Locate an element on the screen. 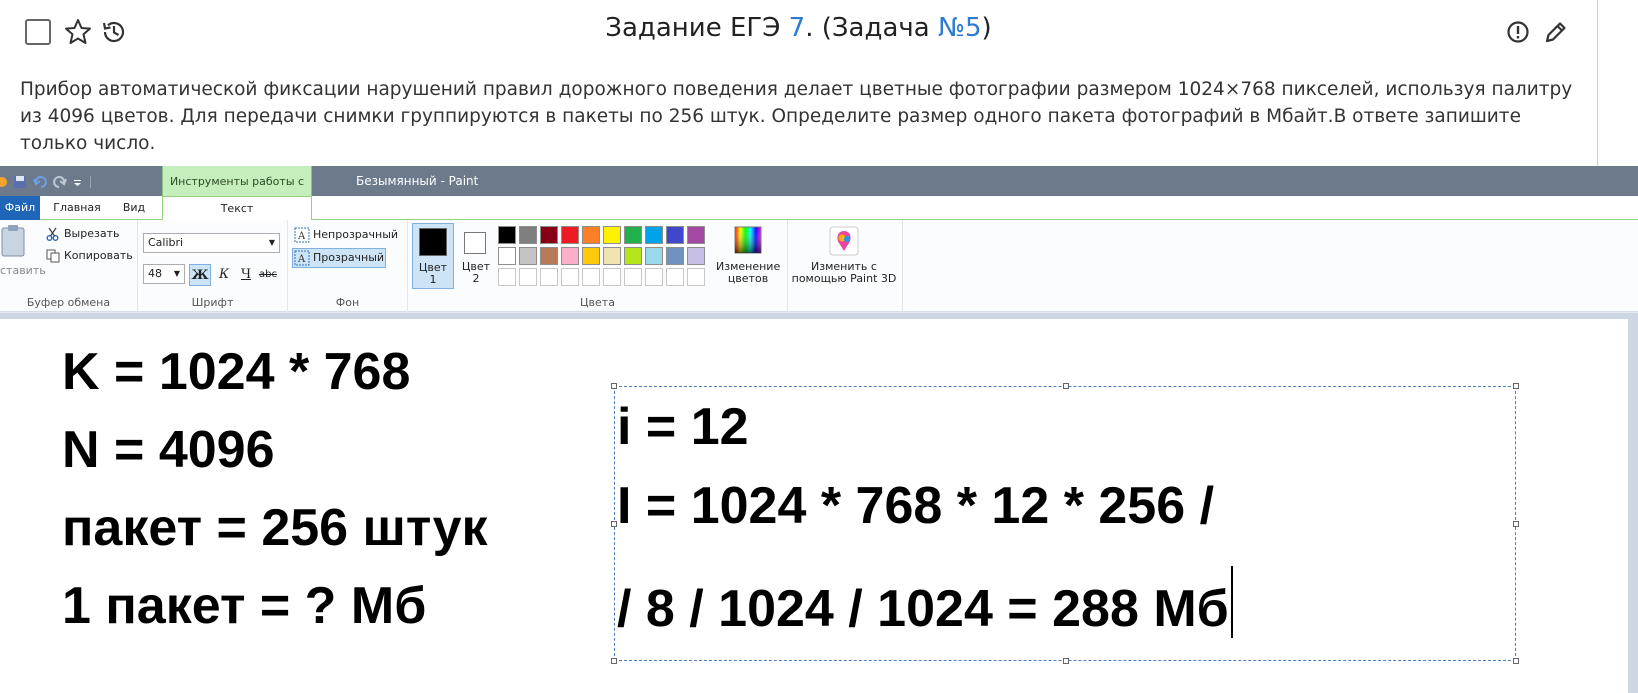 This screenshot has width=1638, height=693. copy-button: Копировать is located at coordinates (89, 257).